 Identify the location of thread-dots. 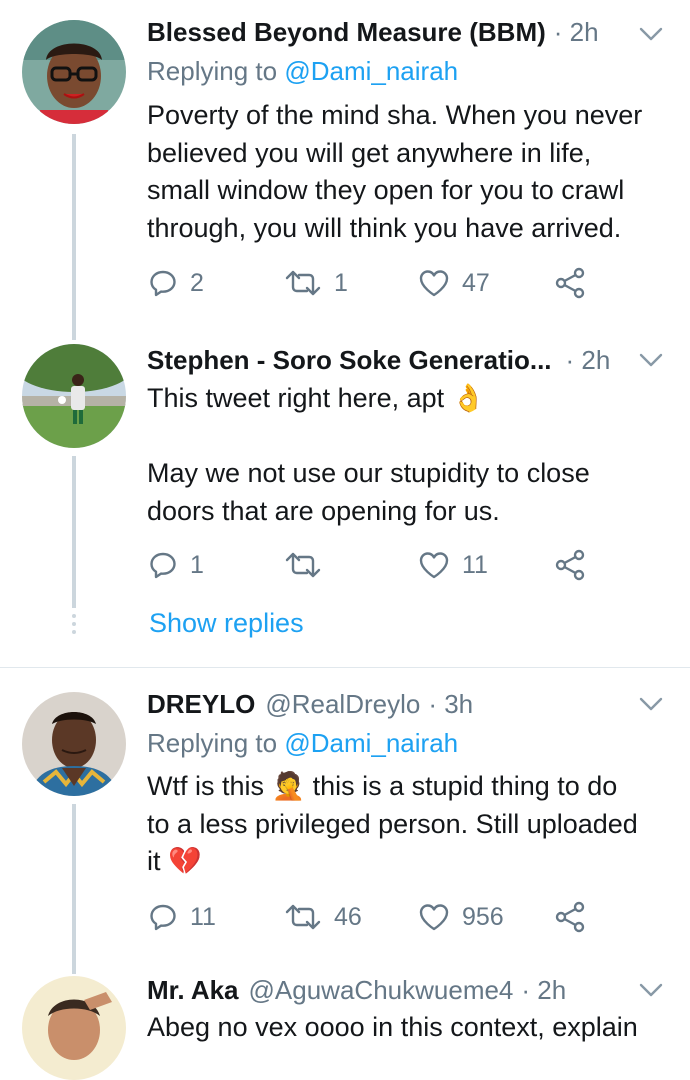
(74, 626).